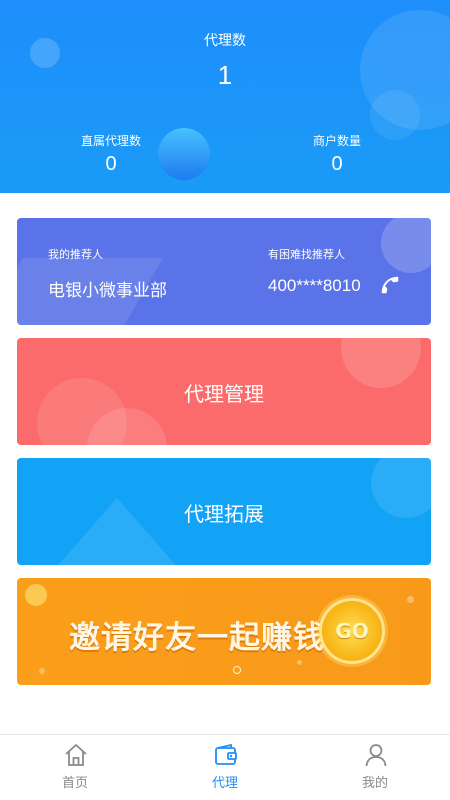 Image resolution: width=450 pixels, height=800 pixels. Describe the element at coordinates (374, 782) in the screenshot. I see `nav-label-mine: 我的` at that location.